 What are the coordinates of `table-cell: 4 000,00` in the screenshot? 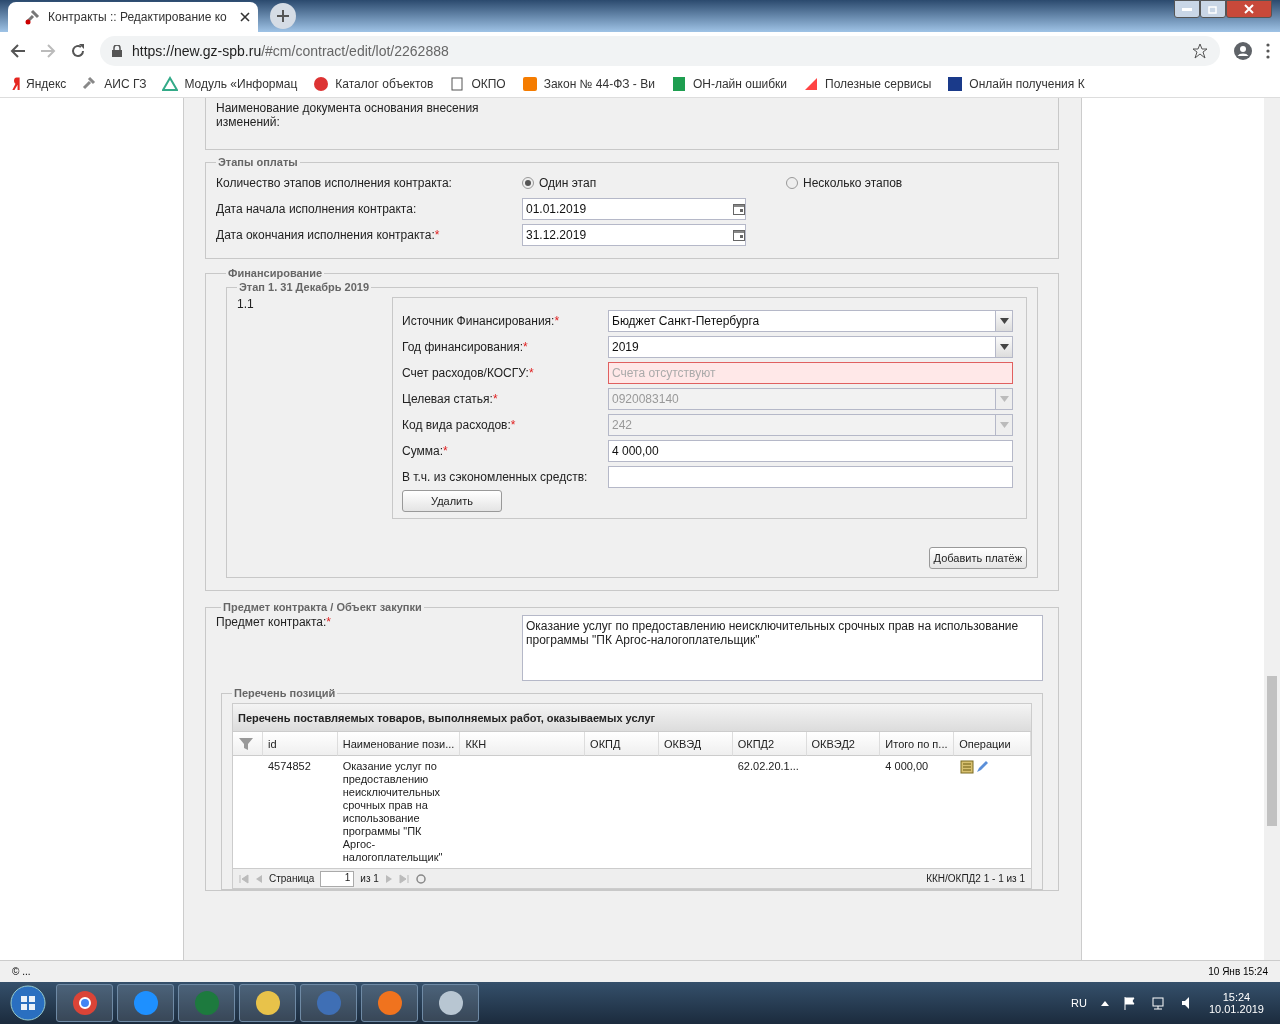 It's located at (907, 766).